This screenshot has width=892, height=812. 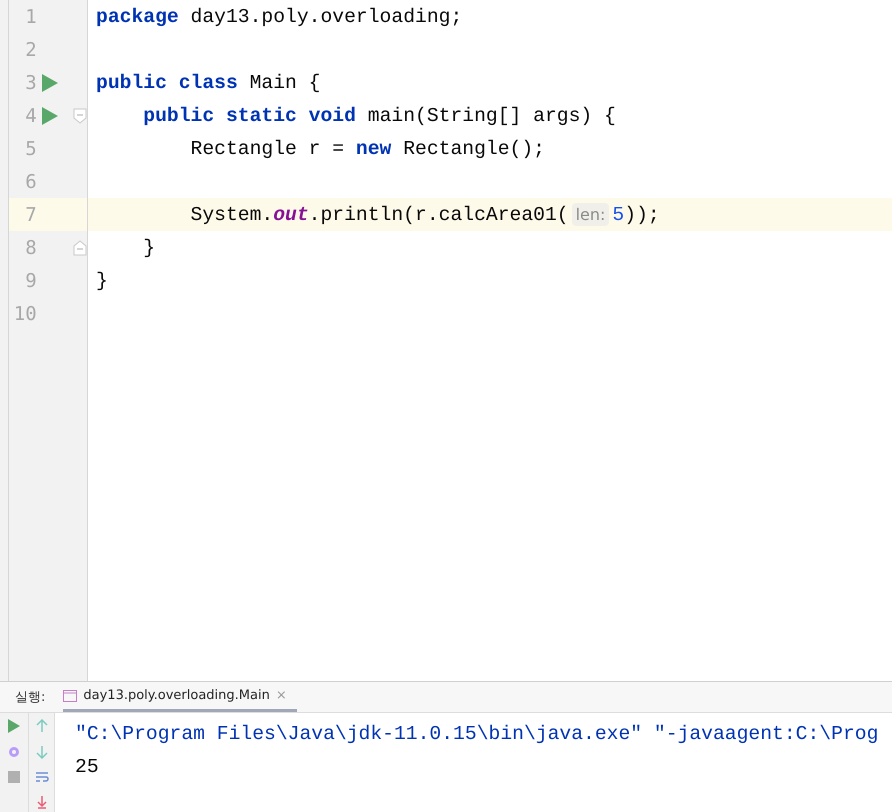 What do you see at coordinates (291, 215) in the screenshot?
I see `field-name: out` at bounding box center [291, 215].